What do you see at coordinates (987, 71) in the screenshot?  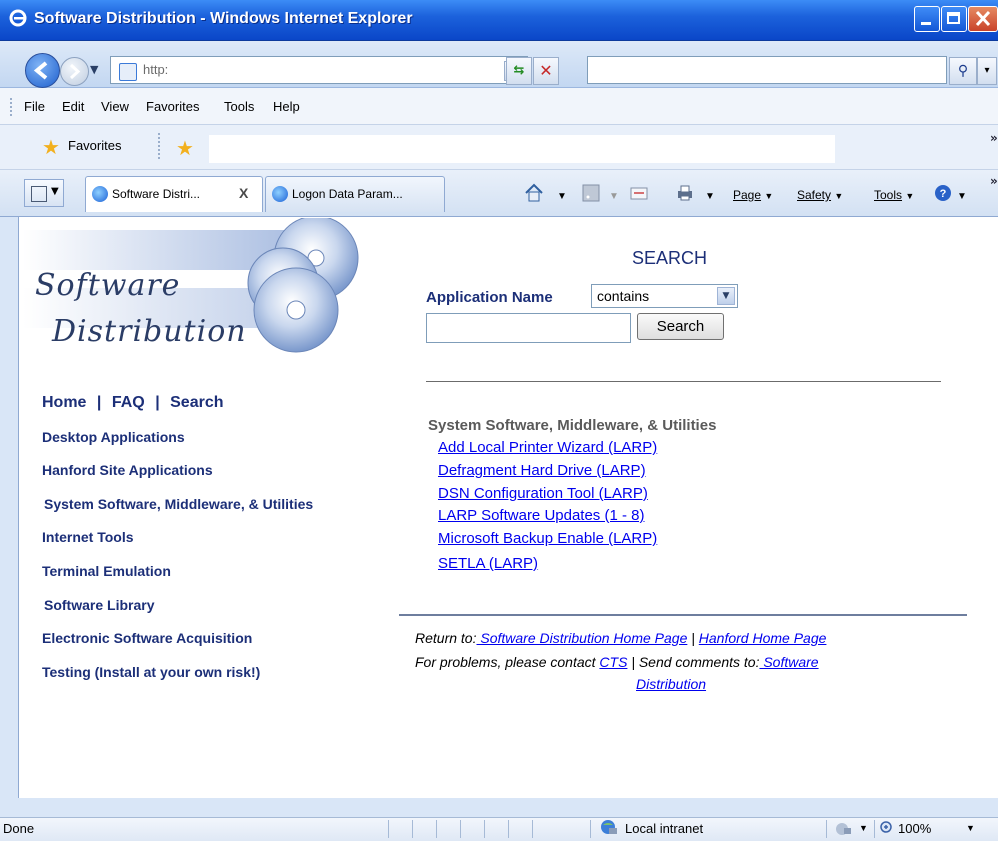 I see `search-options-dropdown: ▾` at bounding box center [987, 71].